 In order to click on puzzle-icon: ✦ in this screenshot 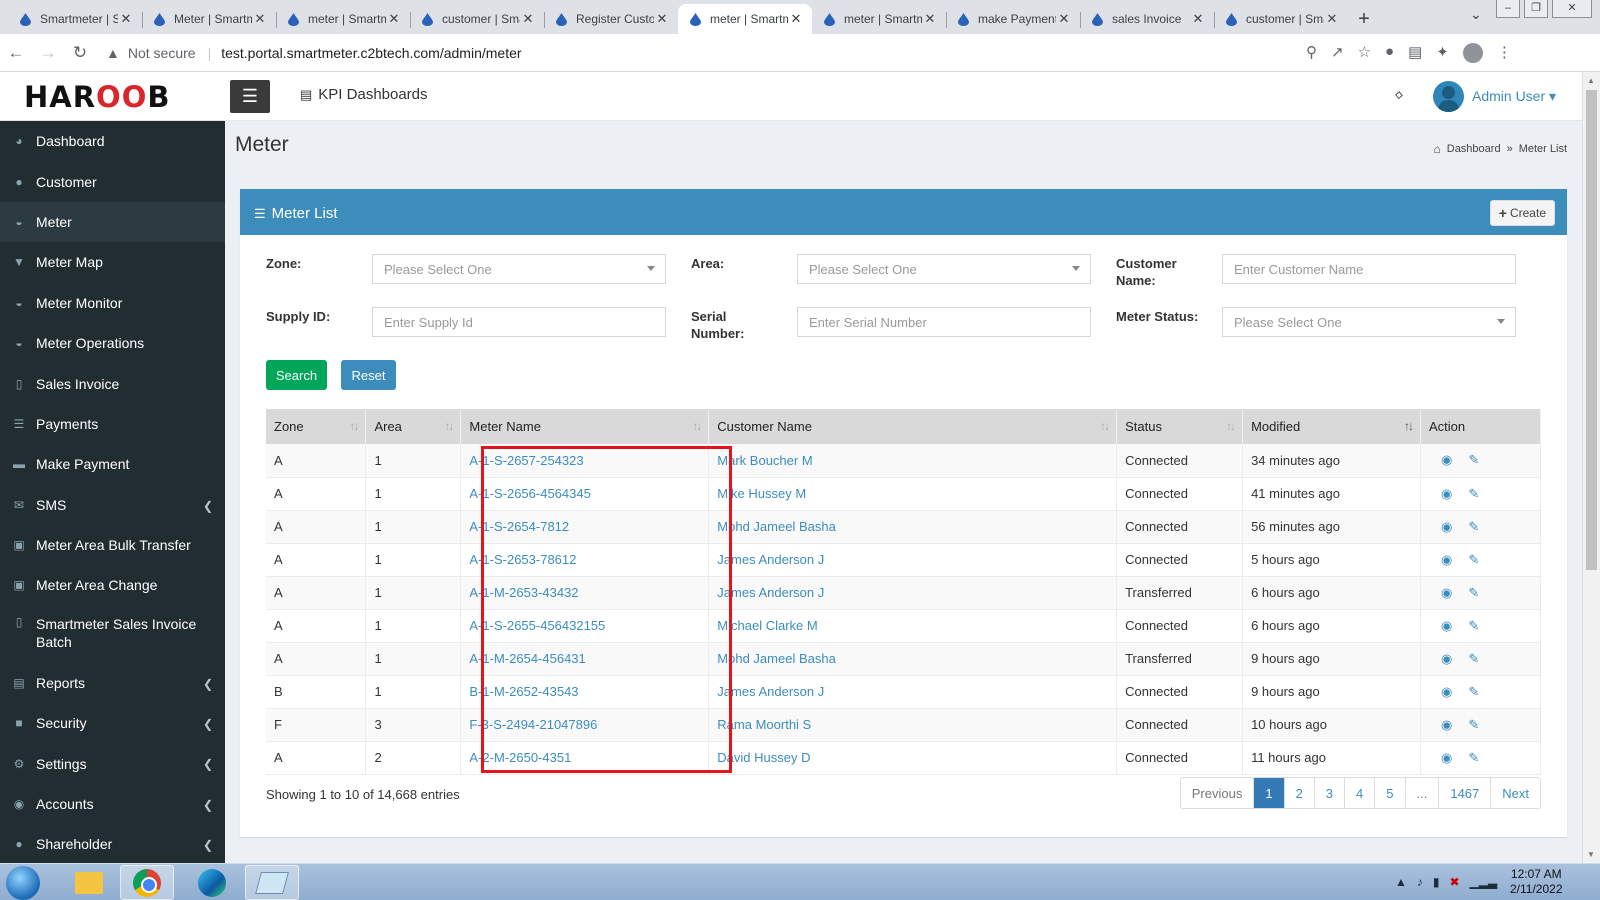, I will do `click(1442, 53)`.